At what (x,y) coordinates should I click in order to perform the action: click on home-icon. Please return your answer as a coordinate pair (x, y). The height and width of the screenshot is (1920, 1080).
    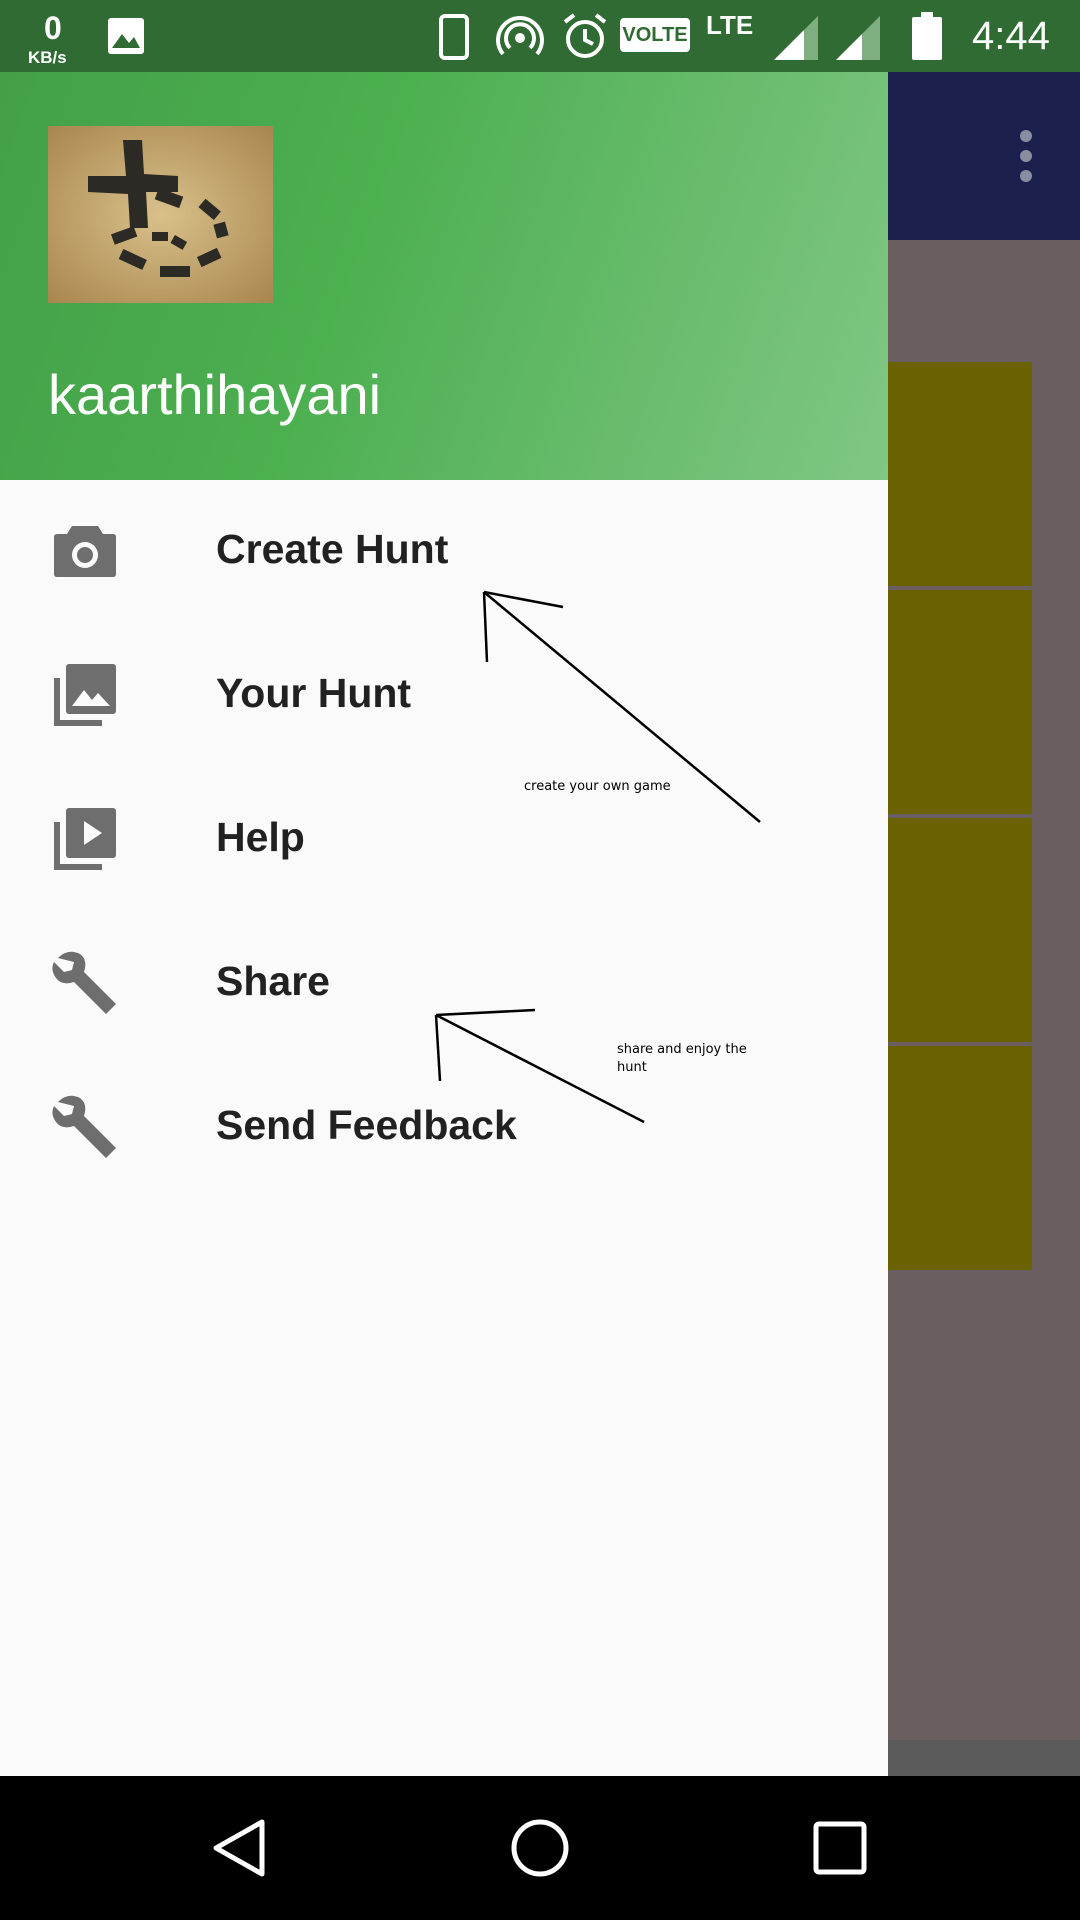
    Looking at the image, I should click on (540, 1848).